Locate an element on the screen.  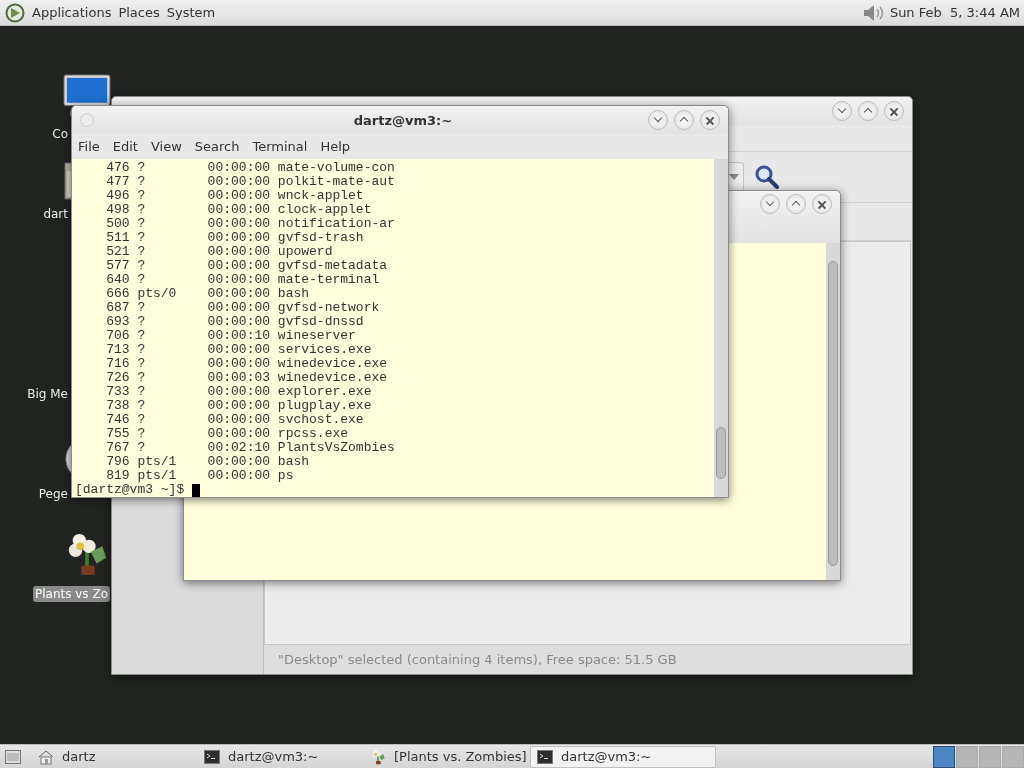
terminal-line: 738 ? 00:00:00 plugplay.exe is located at coordinates (238, 406).